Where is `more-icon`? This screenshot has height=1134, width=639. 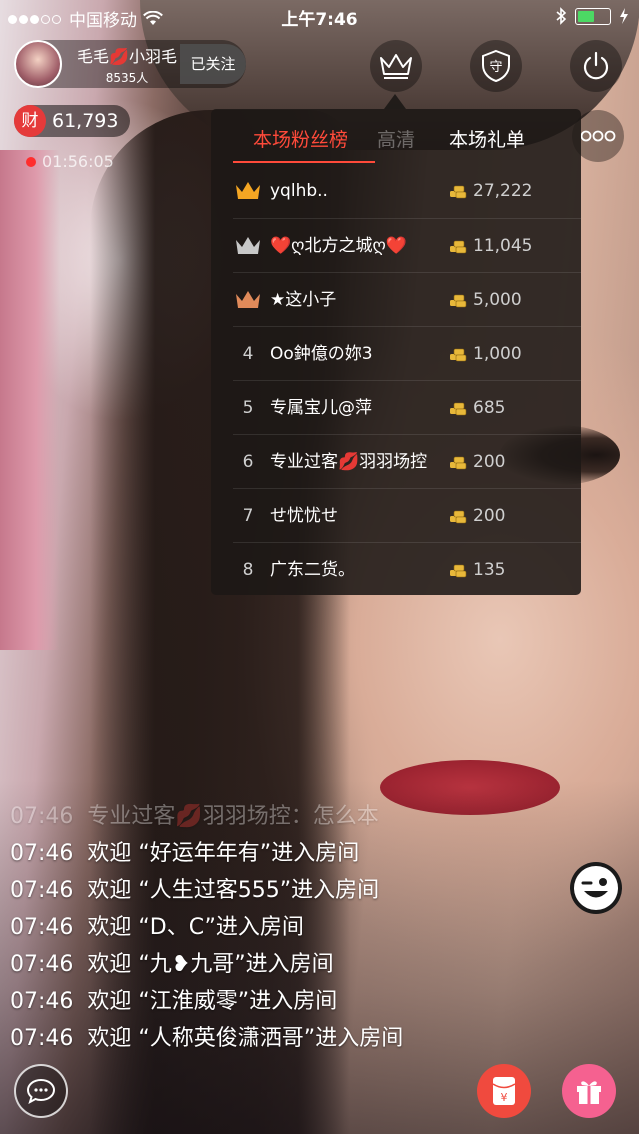 more-icon is located at coordinates (598, 136).